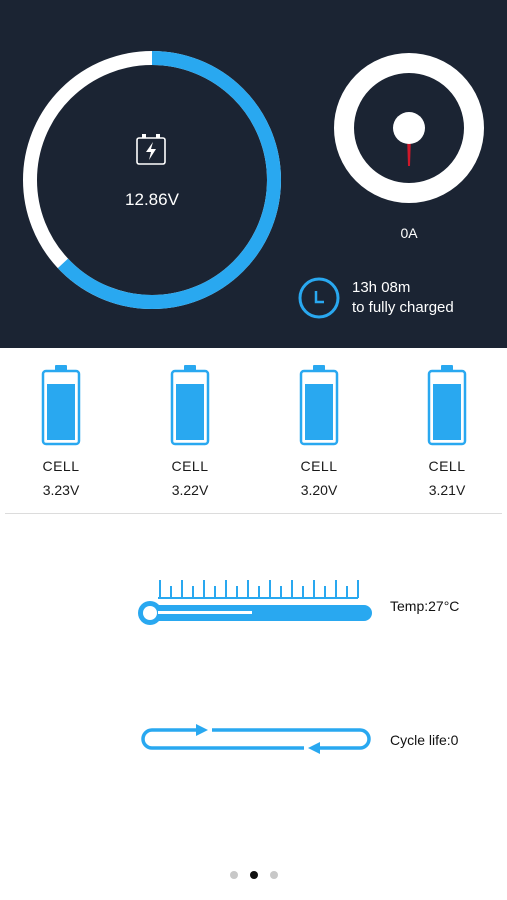 The image size is (507, 900). I want to click on cell-item: CELL 3.20V, so click(319, 423).